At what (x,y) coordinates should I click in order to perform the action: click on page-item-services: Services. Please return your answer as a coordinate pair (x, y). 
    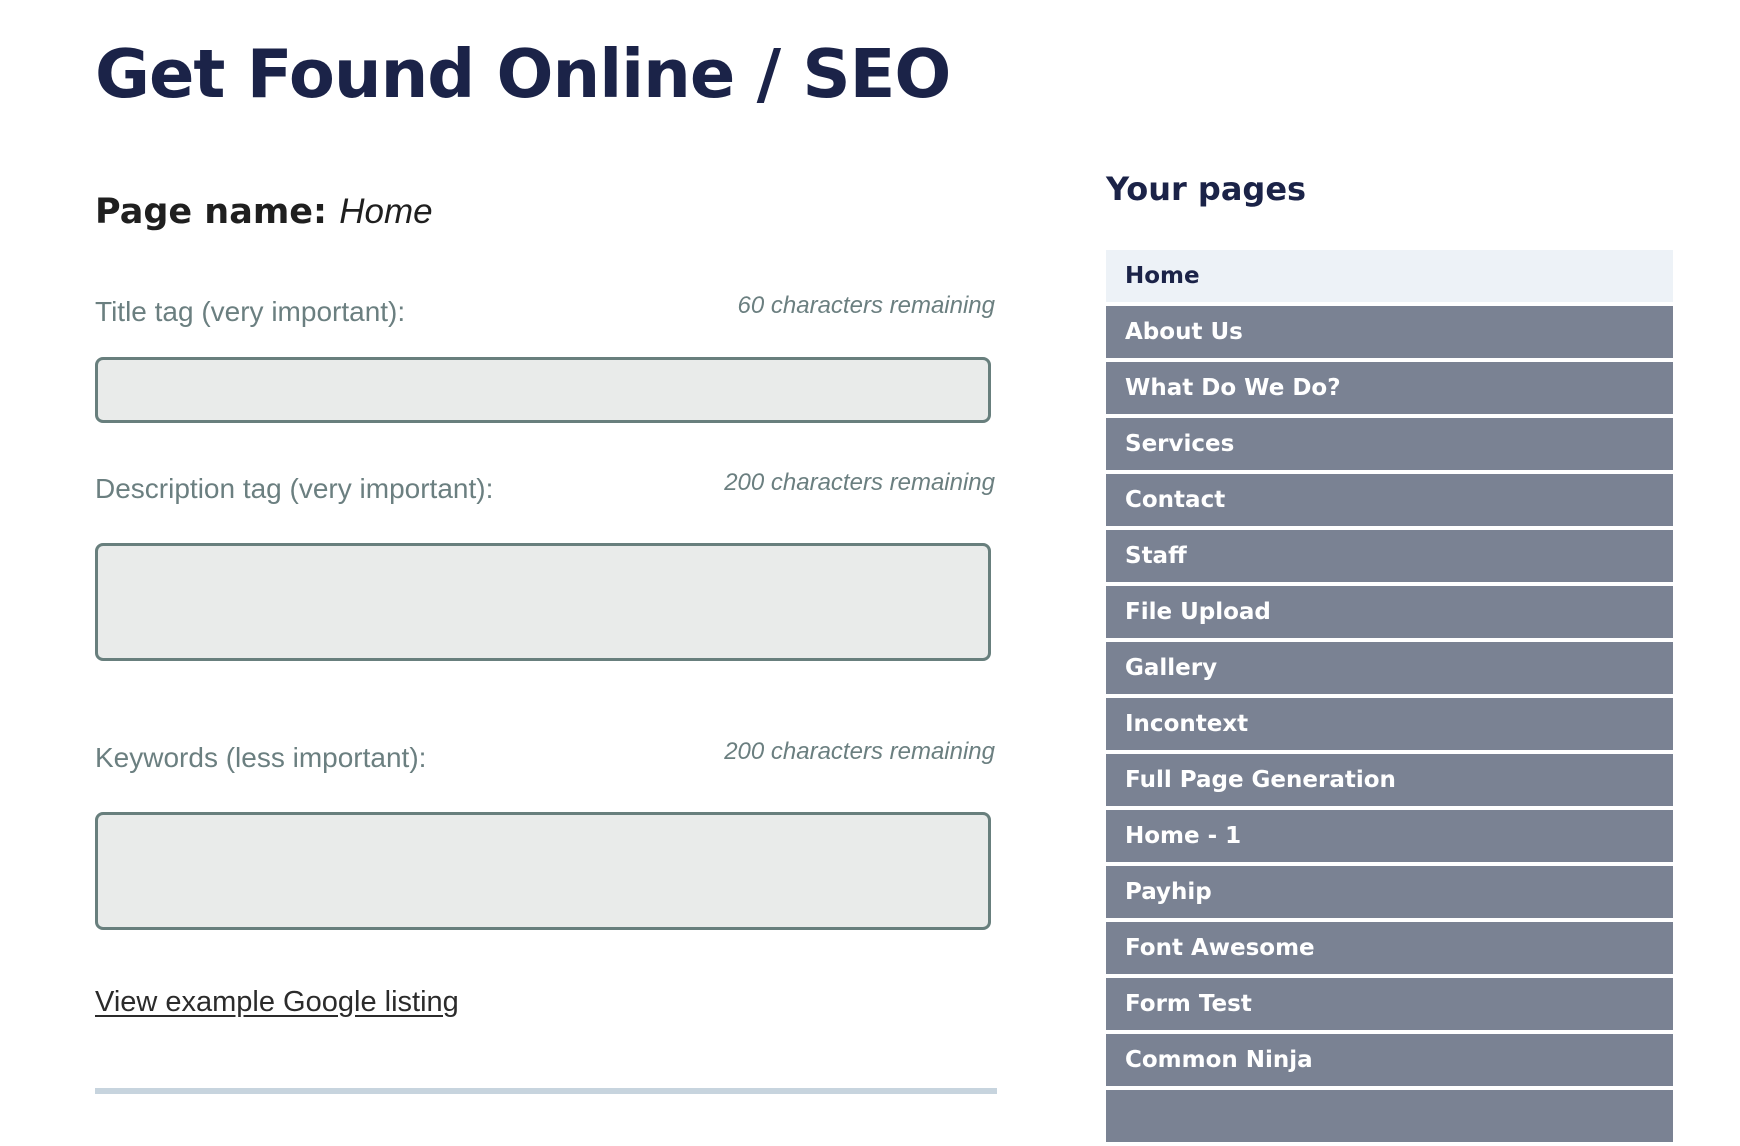
    Looking at the image, I should click on (1389, 444).